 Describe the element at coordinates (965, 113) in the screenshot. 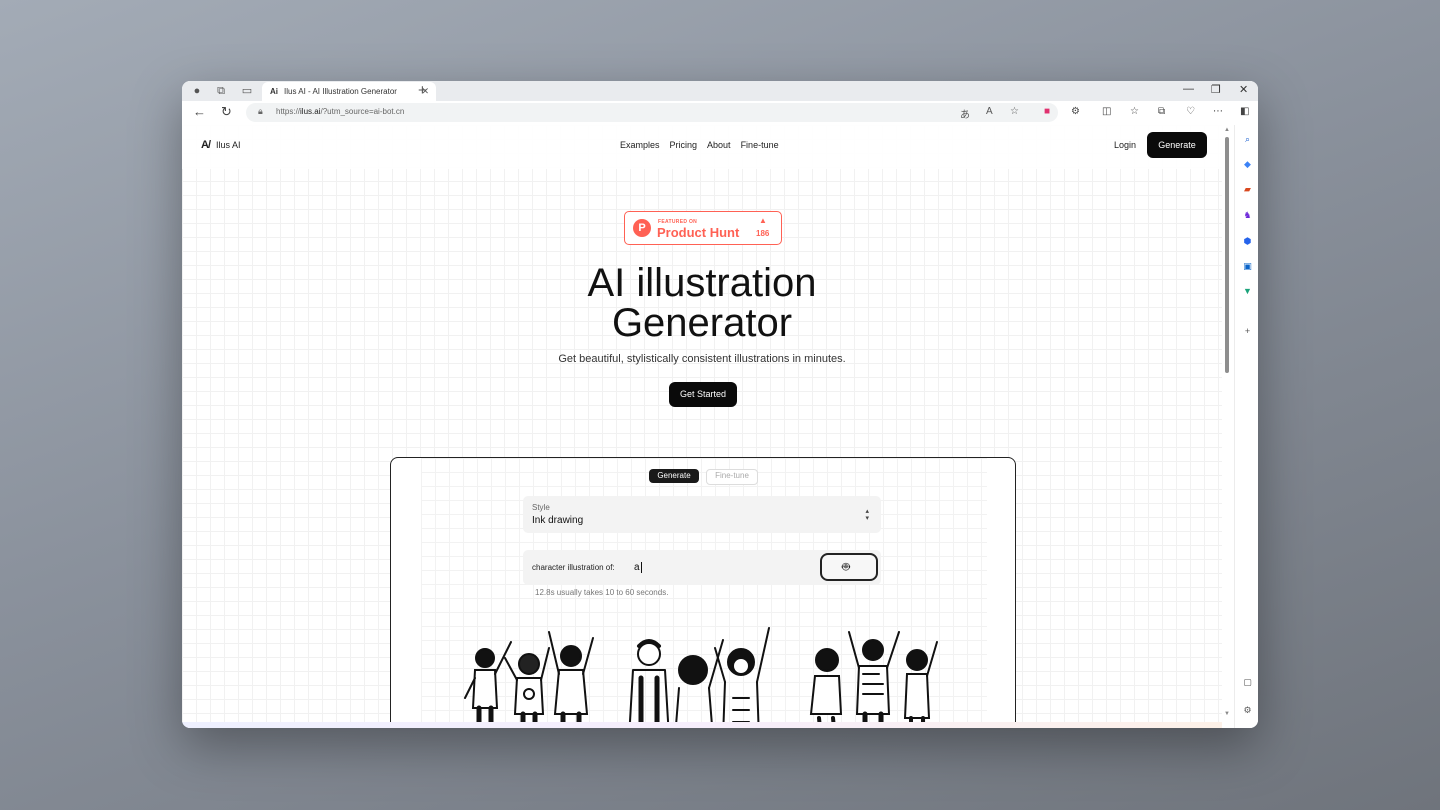

I see `translate-icon: あ` at that location.